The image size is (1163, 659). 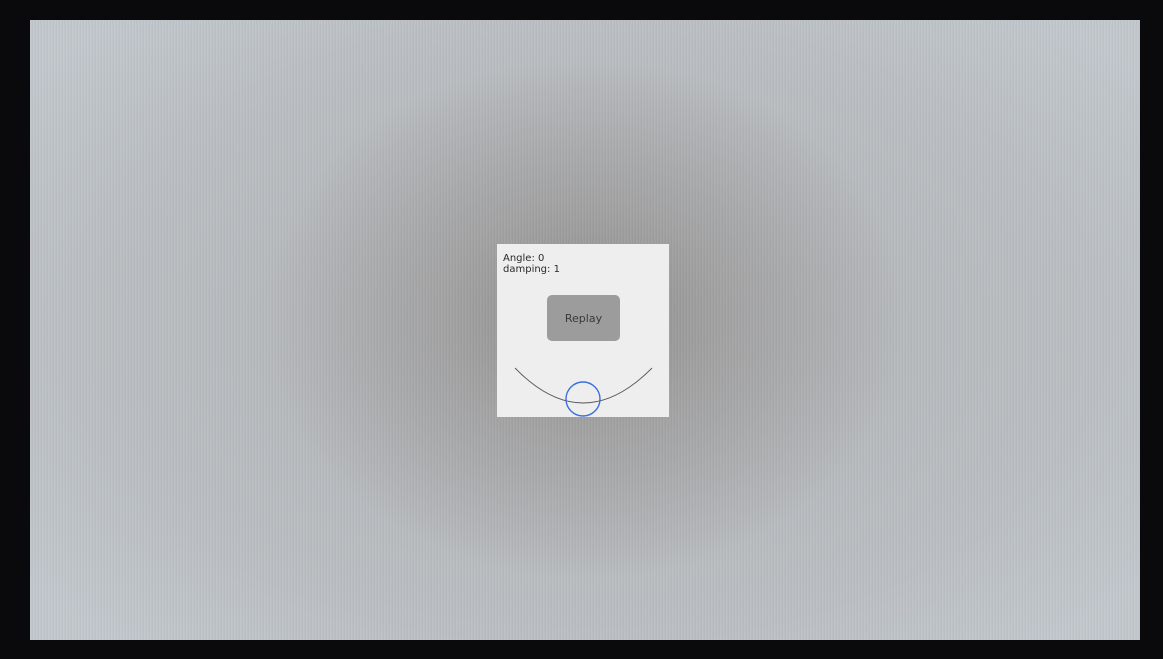 I want to click on pendulum-canvas, so click(x=583, y=392).